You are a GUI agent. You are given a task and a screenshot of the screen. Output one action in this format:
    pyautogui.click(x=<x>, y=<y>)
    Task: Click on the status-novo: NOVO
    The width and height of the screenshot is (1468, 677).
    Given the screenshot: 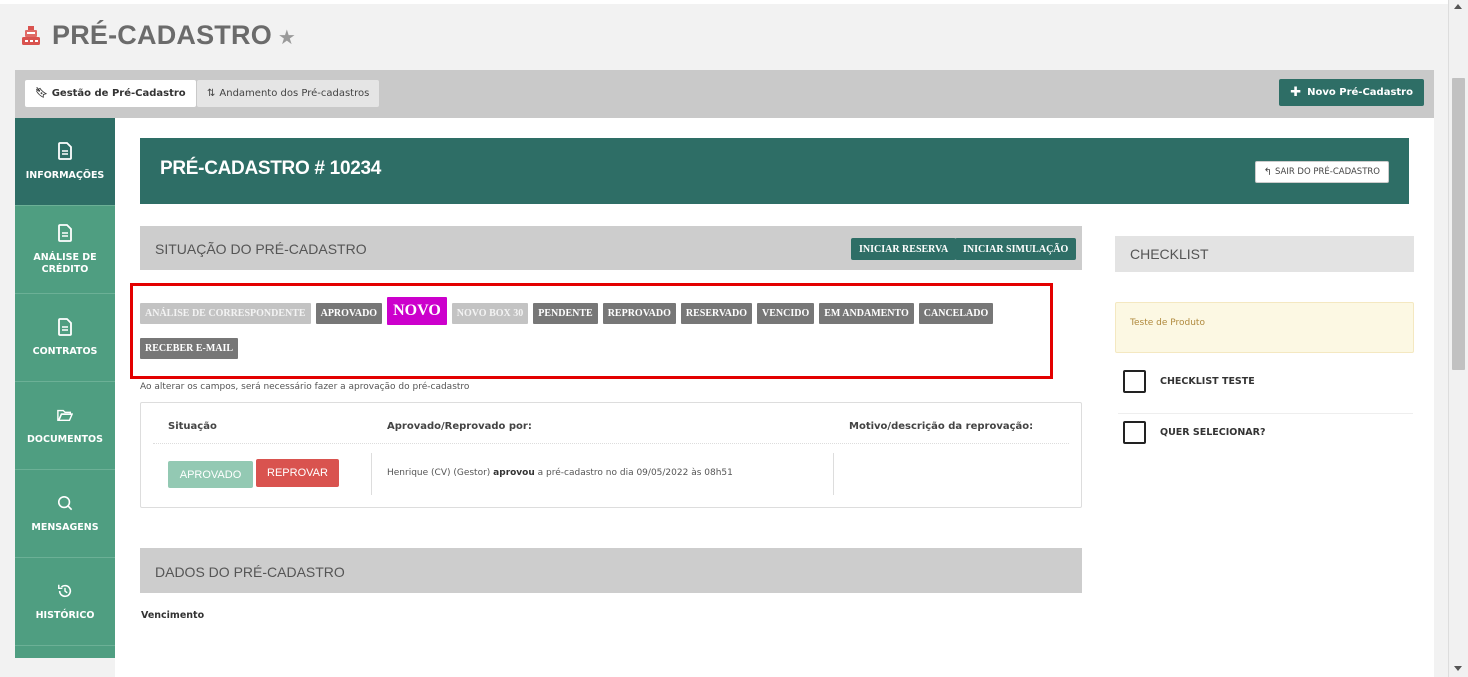 What is the action you would take?
    pyautogui.click(x=417, y=311)
    